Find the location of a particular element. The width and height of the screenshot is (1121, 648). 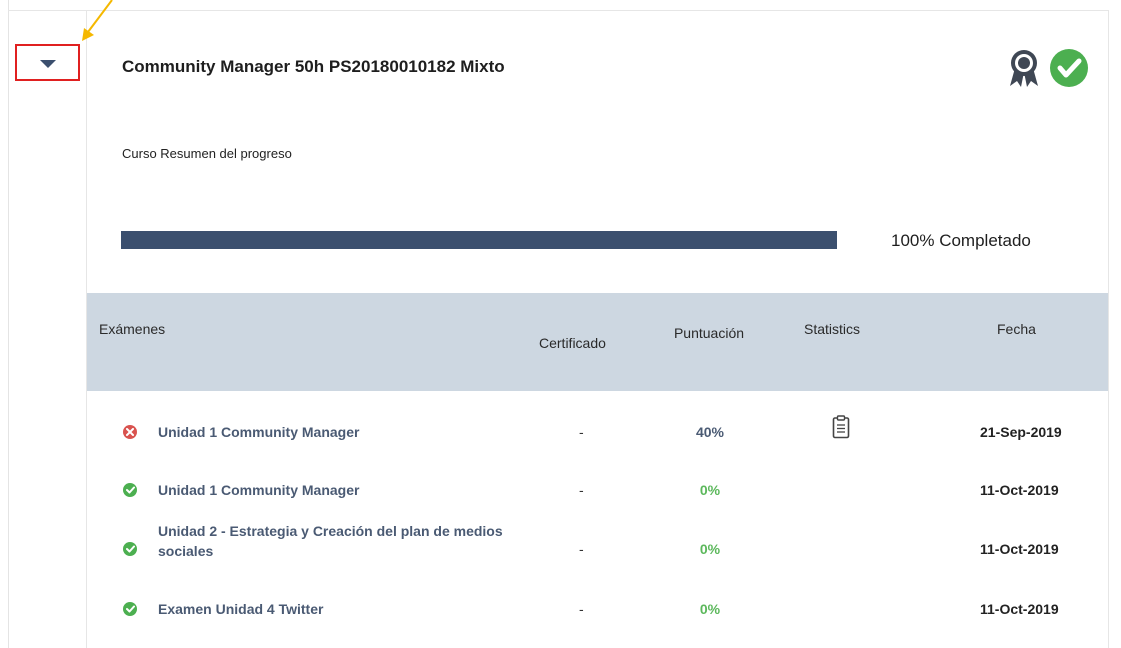

progress-percent-text: 100% Completado is located at coordinates (961, 240).